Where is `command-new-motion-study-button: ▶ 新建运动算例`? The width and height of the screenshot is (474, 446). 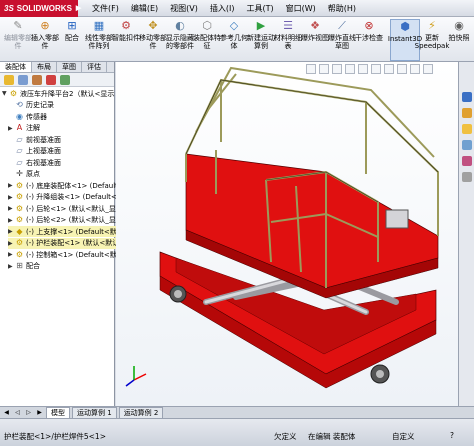
command-new-motion-study-button: ▶ 新建运动算例 is located at coordinates (261, 40).